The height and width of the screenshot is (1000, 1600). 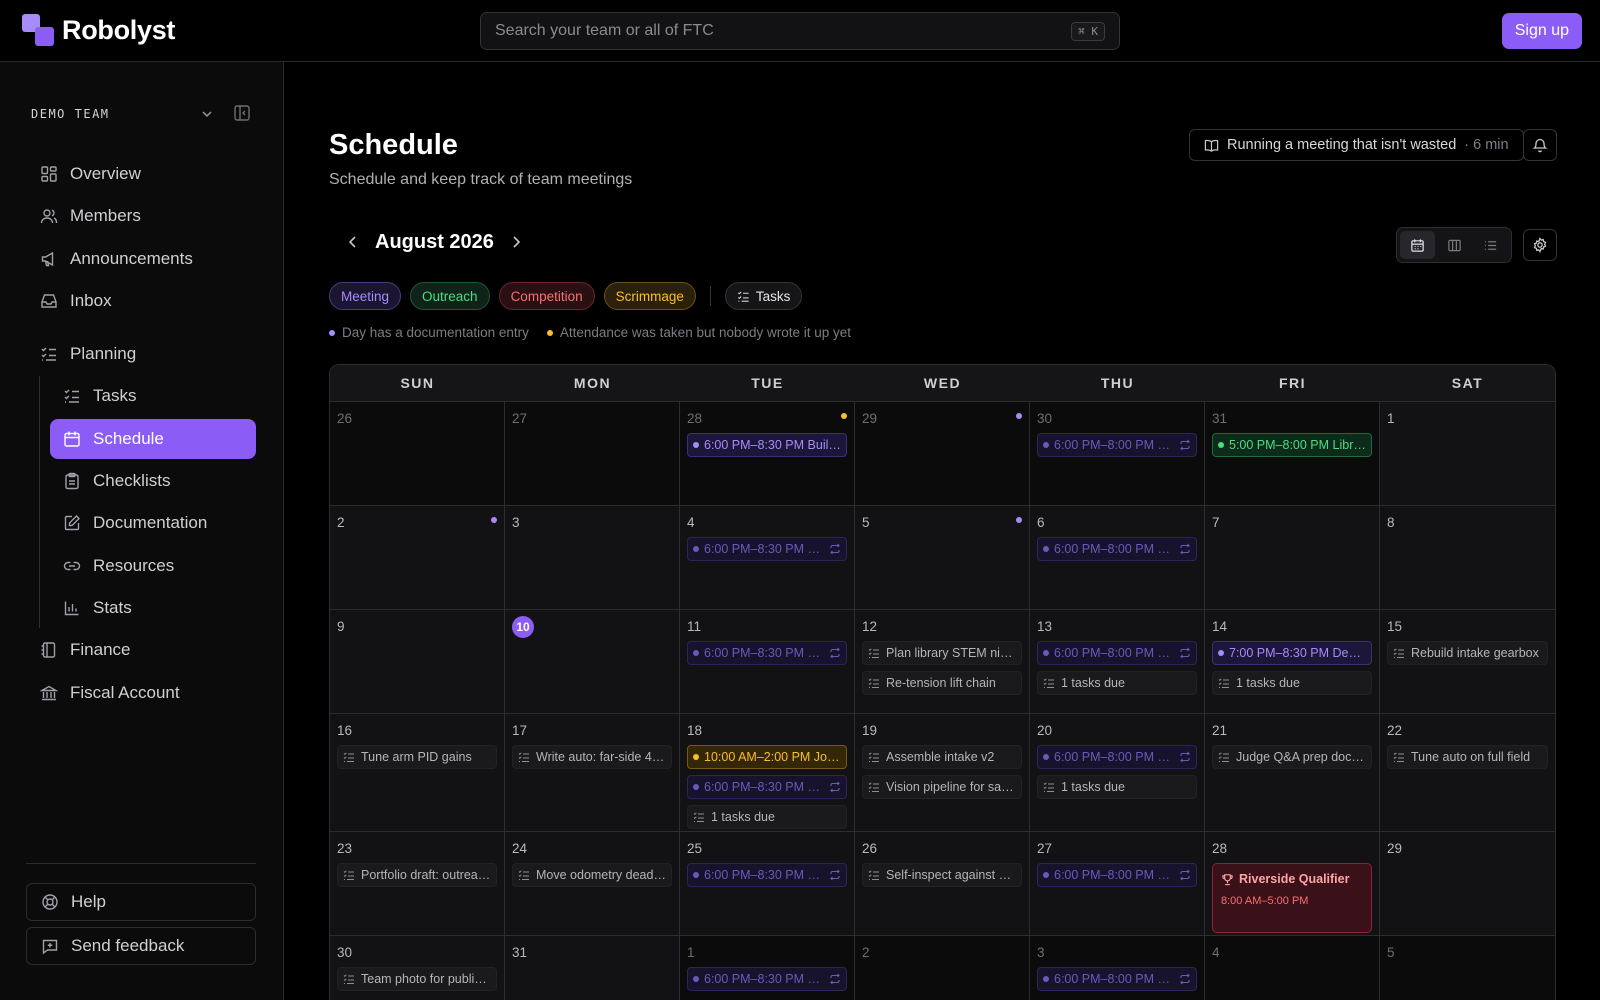 What do you see at coordinates (1467, 557) in the screenshot?
I see `calendar-day-cell: 8` at bounding box center [1467, 557].